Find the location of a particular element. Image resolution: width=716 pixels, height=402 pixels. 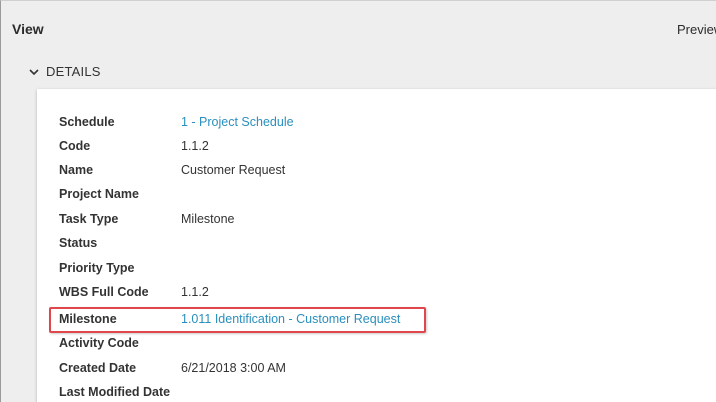

chevron-down-icon is located at coordinates (34, 71).